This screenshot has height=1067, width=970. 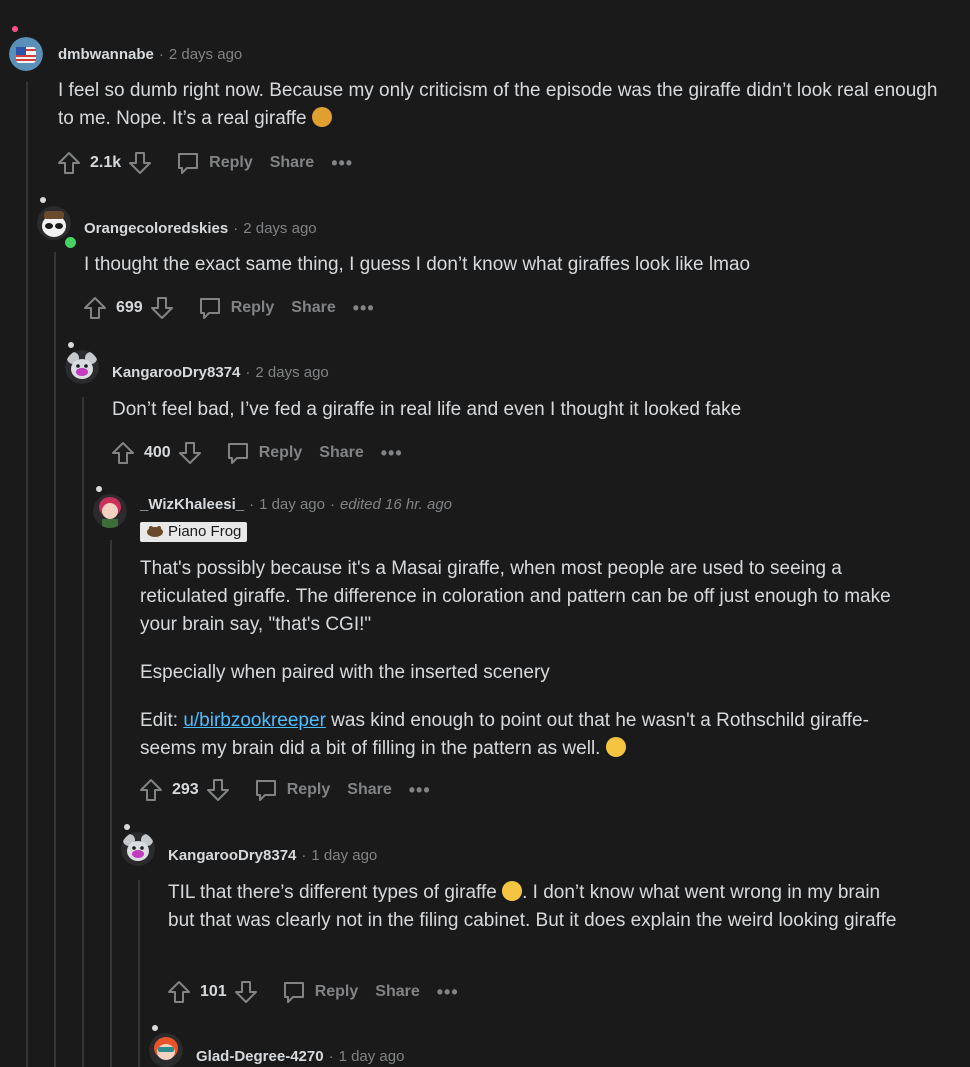 I want to click on comment-meta: Orangecoloredskies · 2 days ago, so click(x=200, y=228).